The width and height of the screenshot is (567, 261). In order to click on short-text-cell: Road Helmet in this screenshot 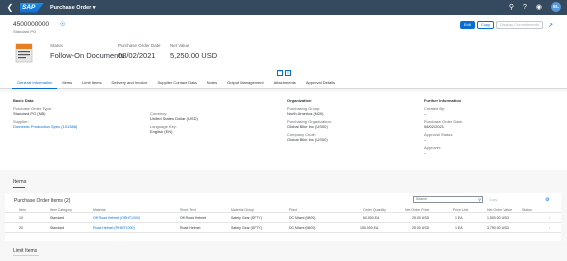, I will do `click(190, 228)`.